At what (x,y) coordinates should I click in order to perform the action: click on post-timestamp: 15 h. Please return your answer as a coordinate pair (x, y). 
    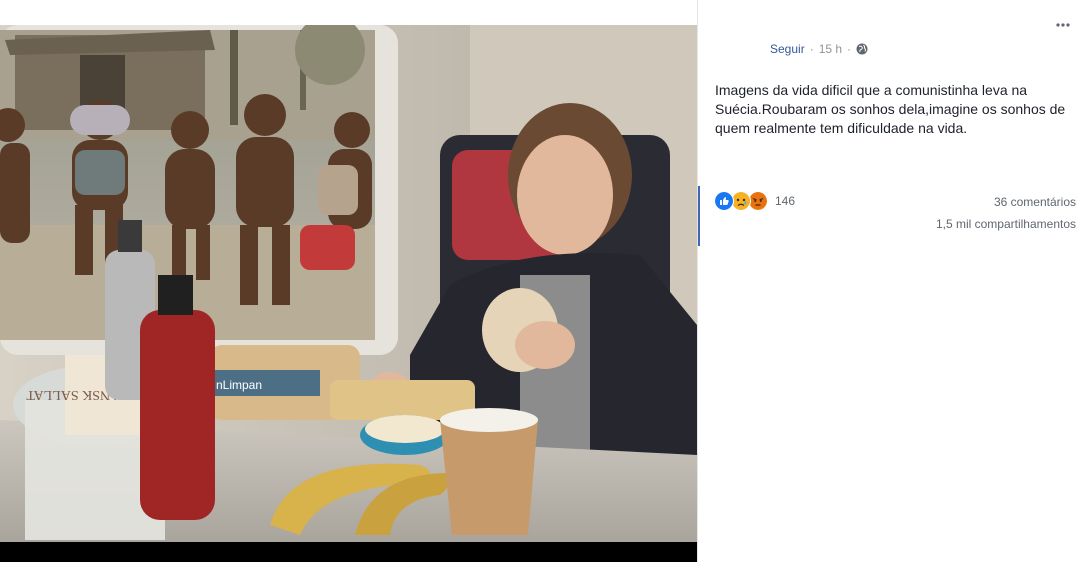
    Looking at the image, I should click on (830, 49).